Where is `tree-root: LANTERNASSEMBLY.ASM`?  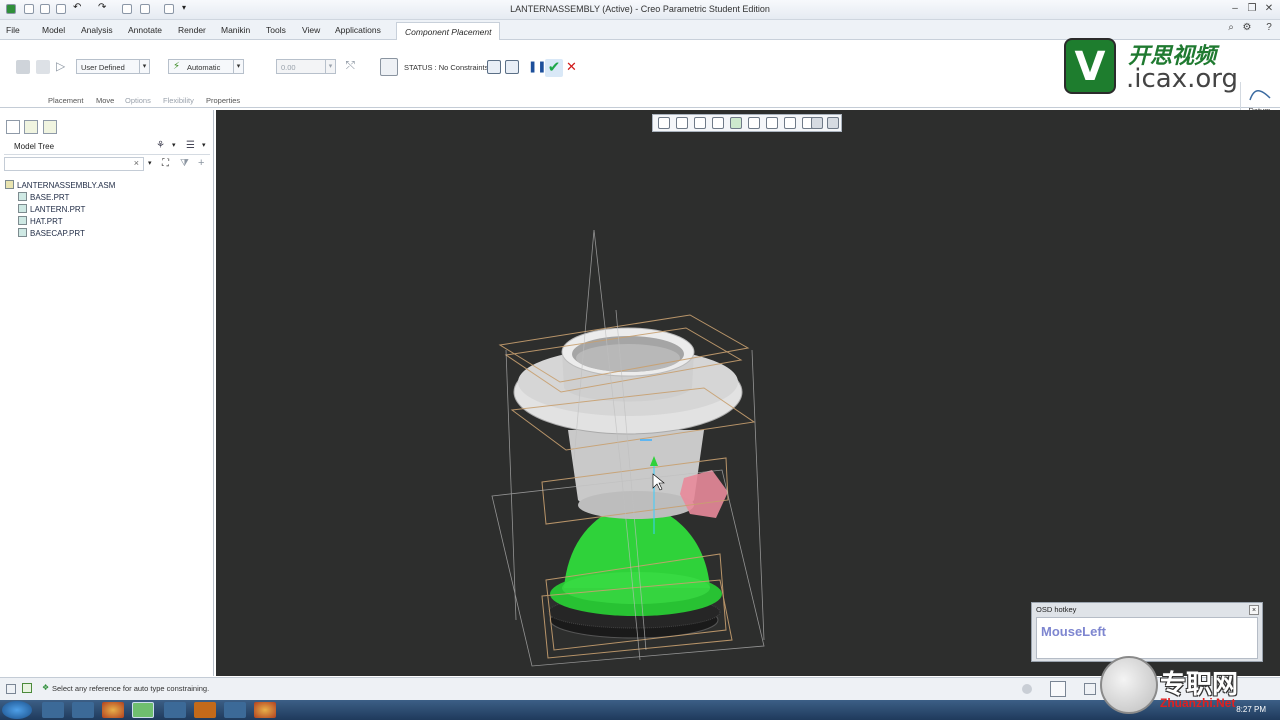 tree-root: LANTERNASSEMBLY.ASM is located at coordinates (60, 186).